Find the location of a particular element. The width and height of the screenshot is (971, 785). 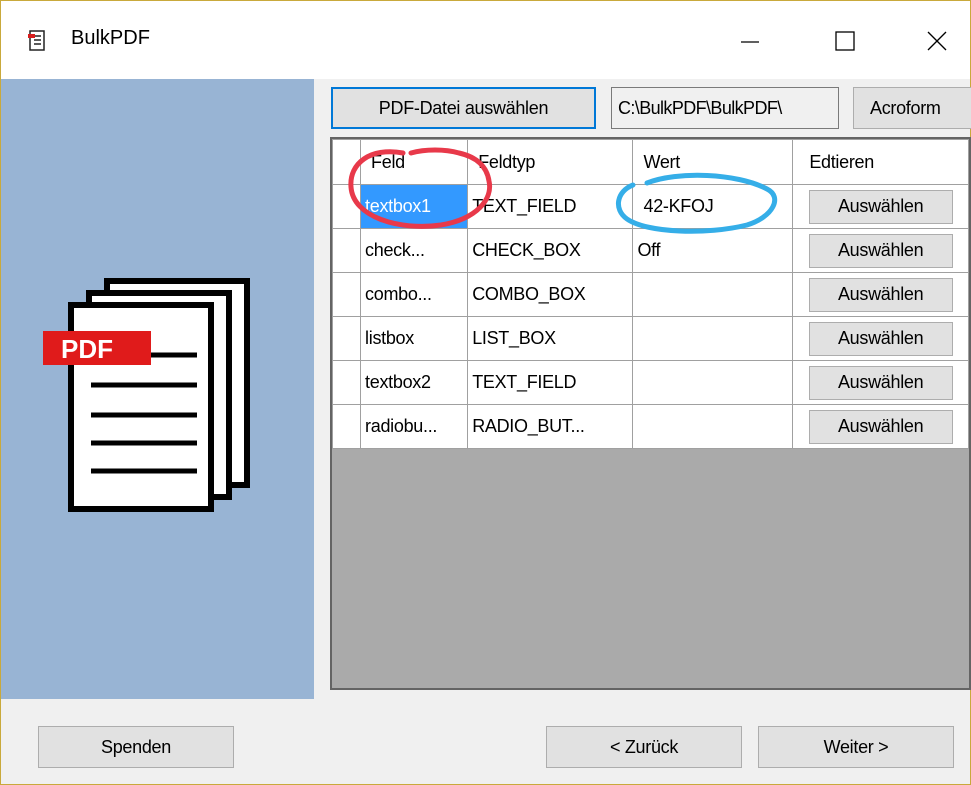

table-row: textbox2 TEXT_FIELD Auswählen is located at coordinates (650, 382).